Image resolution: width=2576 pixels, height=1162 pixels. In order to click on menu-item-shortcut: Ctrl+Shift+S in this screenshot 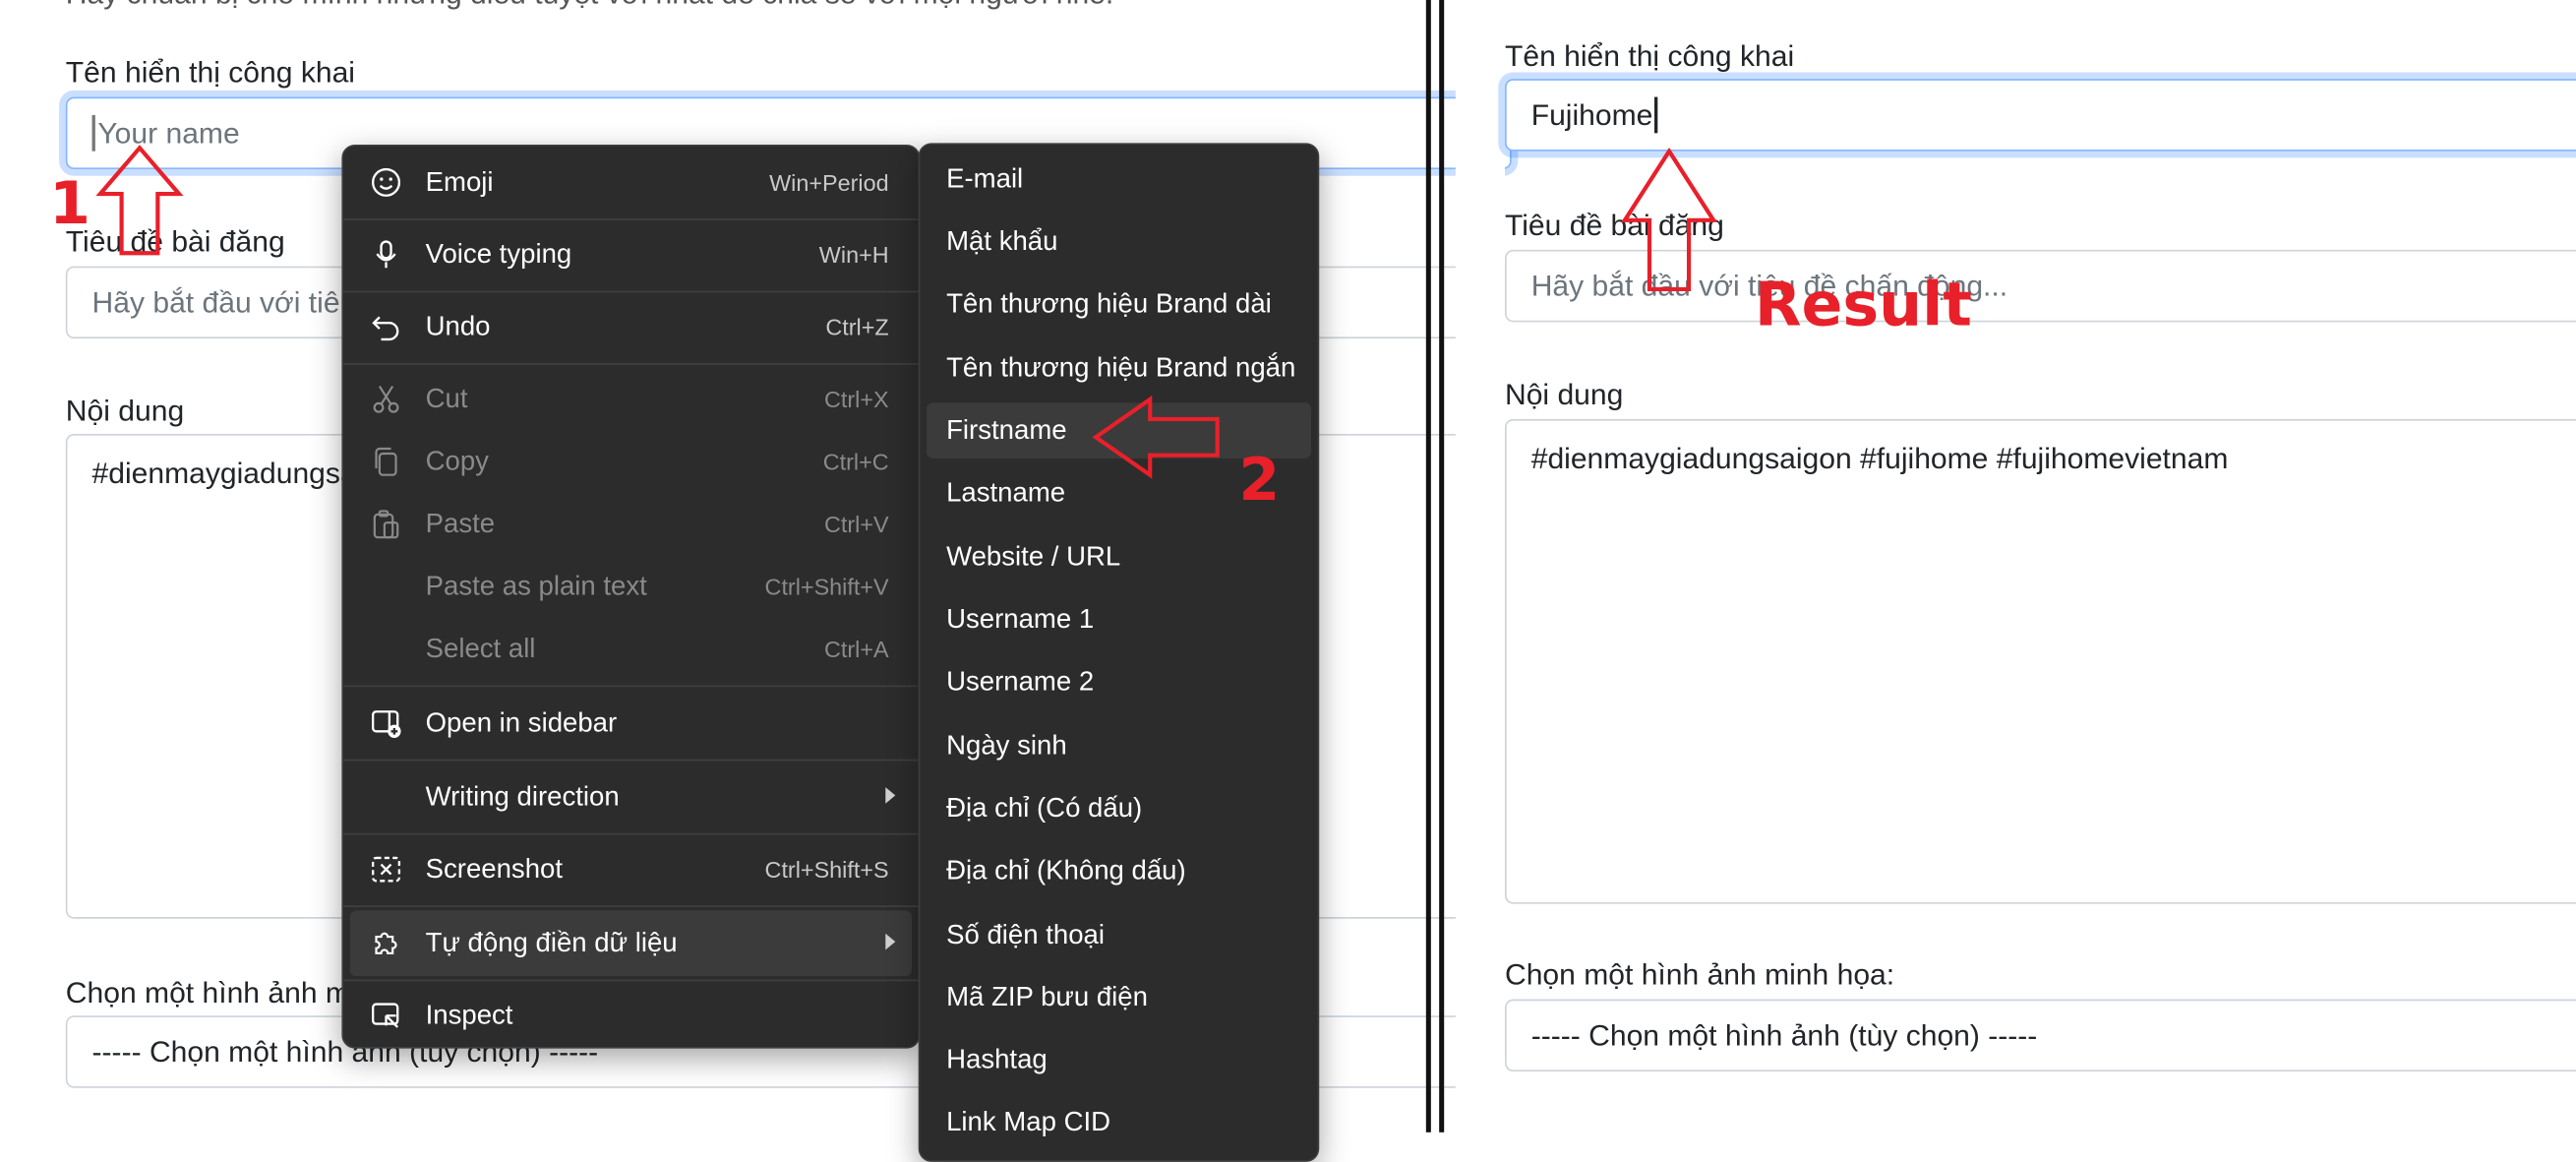, I will do `click(826, 869)`.